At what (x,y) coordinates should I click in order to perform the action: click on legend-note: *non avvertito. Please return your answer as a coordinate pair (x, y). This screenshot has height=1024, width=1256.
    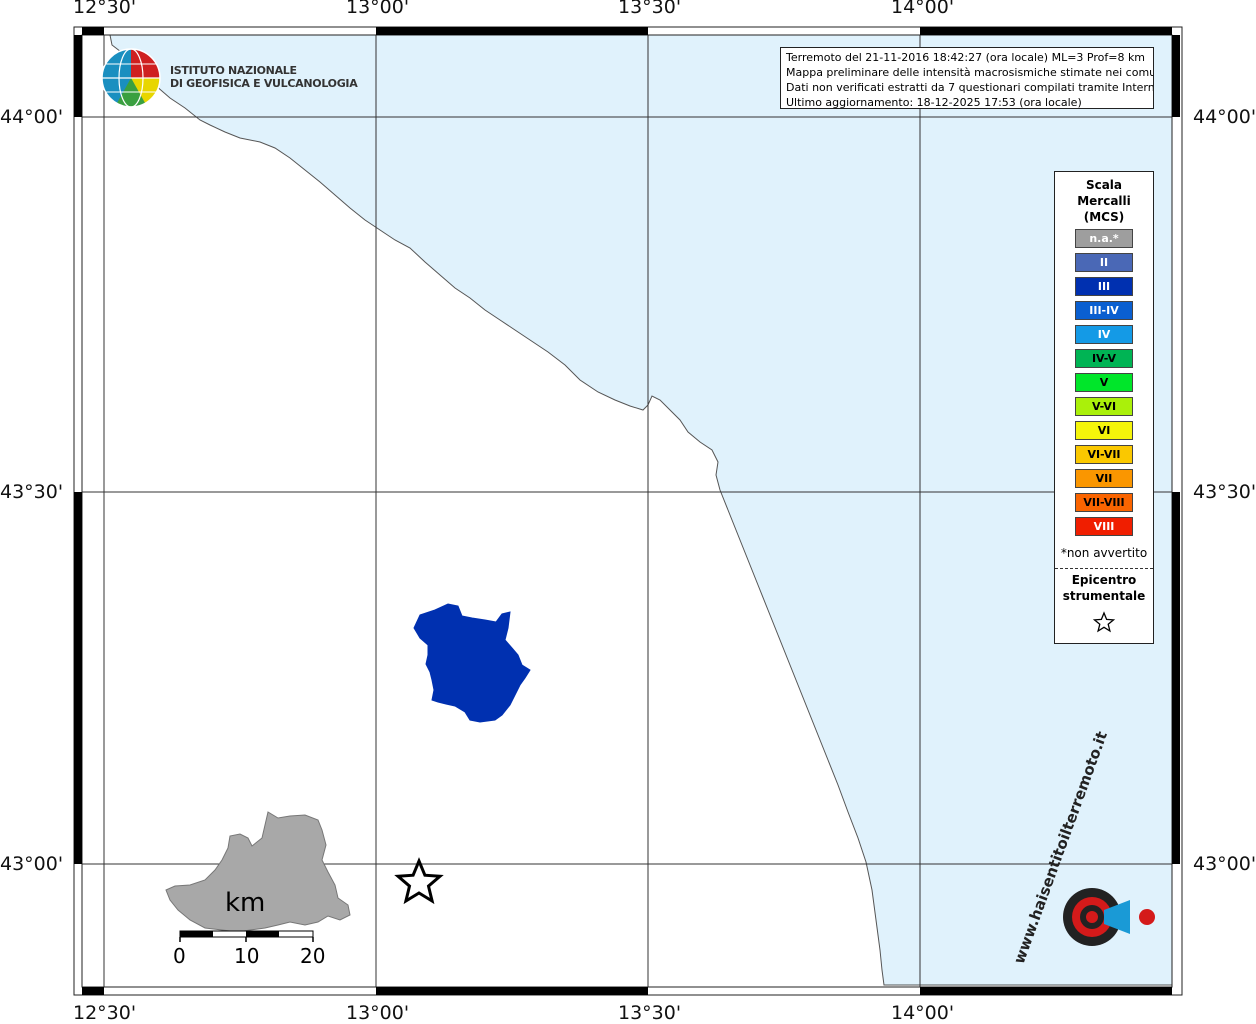
    Looking at the image, I should click on (1104, 553).